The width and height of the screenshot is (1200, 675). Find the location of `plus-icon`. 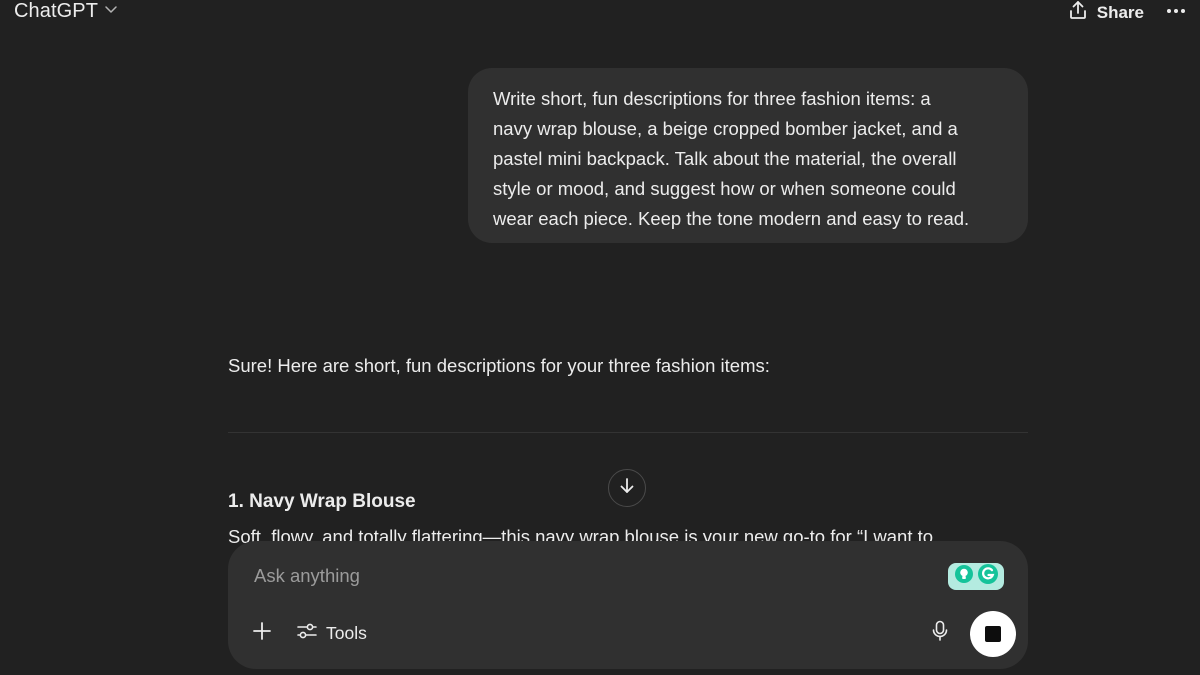

plus-icon is located at coordinates (262, 633).